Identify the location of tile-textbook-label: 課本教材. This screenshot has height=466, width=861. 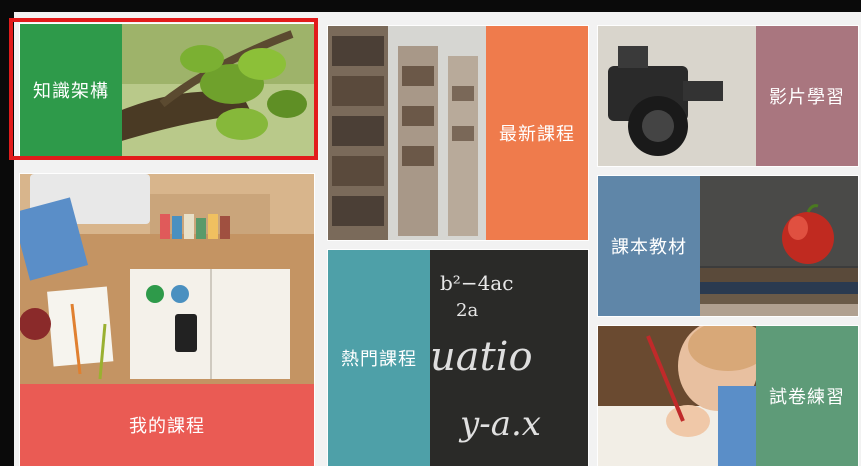
(649, 246).